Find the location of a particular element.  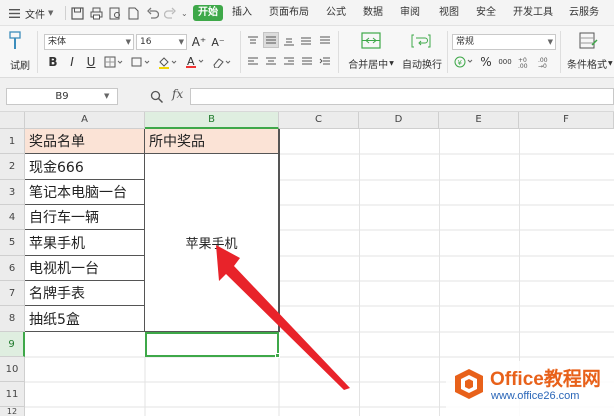

watermark-title: Office教程网 is located at coordinates (545, 379).